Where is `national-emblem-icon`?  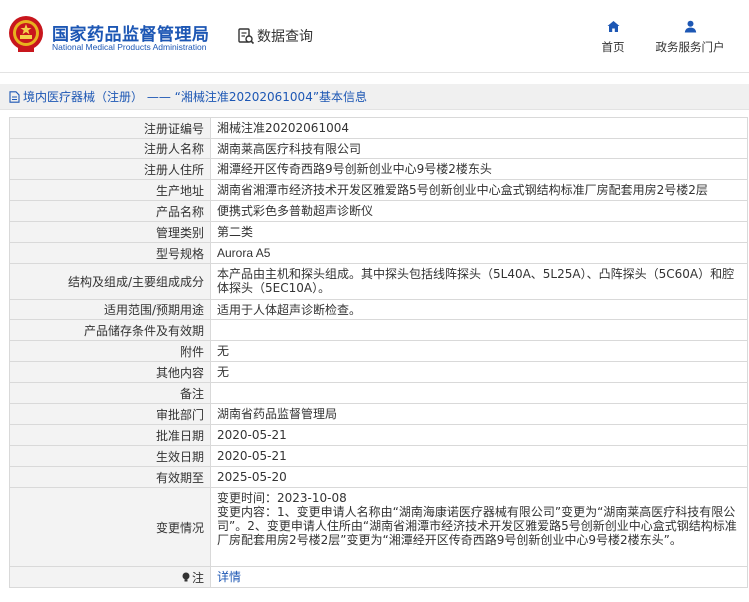 national-emblem-icon is located at coordinates (26, 34).